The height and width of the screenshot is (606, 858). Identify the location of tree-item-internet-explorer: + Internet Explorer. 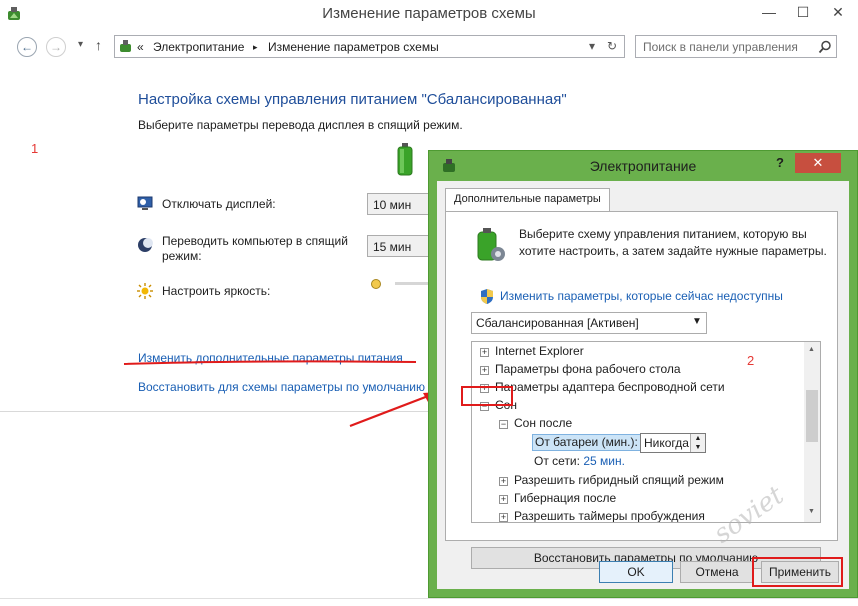
(532, 353).